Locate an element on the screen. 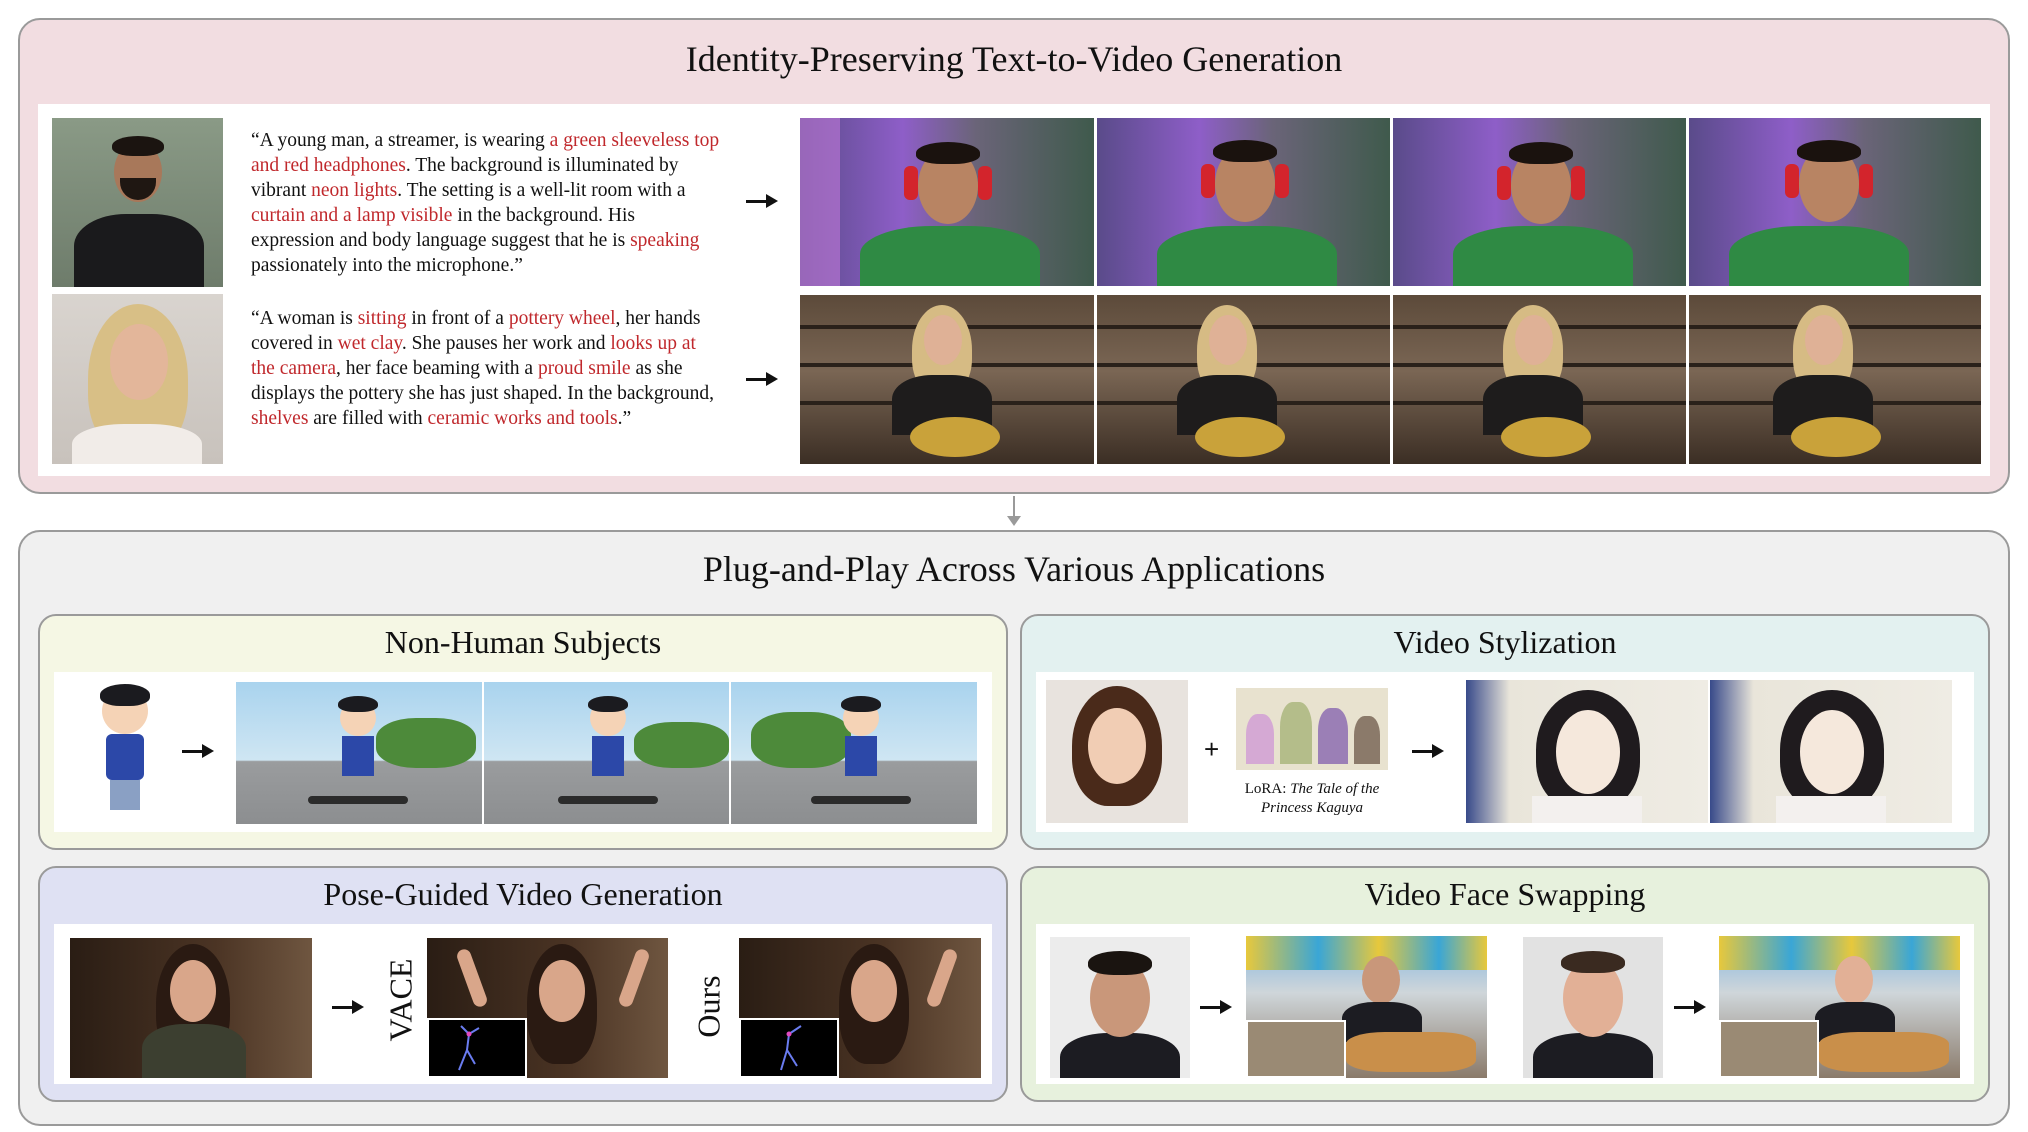  face-swap-title: Video Face Swapping is located at coordinates (1505, 894).